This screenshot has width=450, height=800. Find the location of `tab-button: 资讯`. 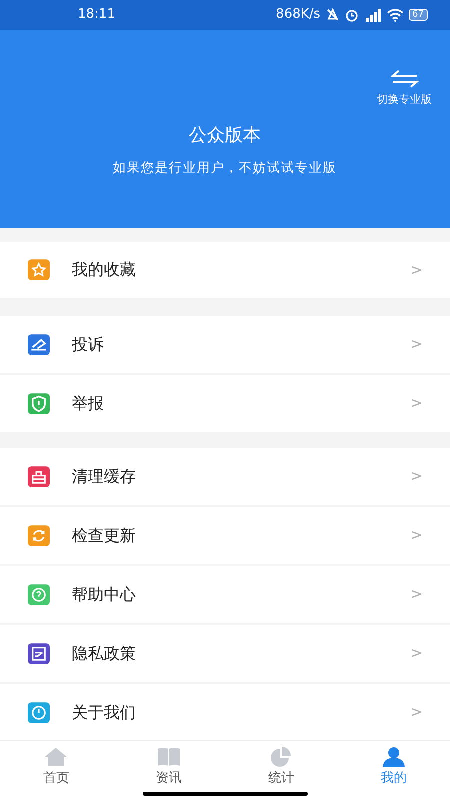

tab-button: 资讯 is located at coordinates (168, 770).